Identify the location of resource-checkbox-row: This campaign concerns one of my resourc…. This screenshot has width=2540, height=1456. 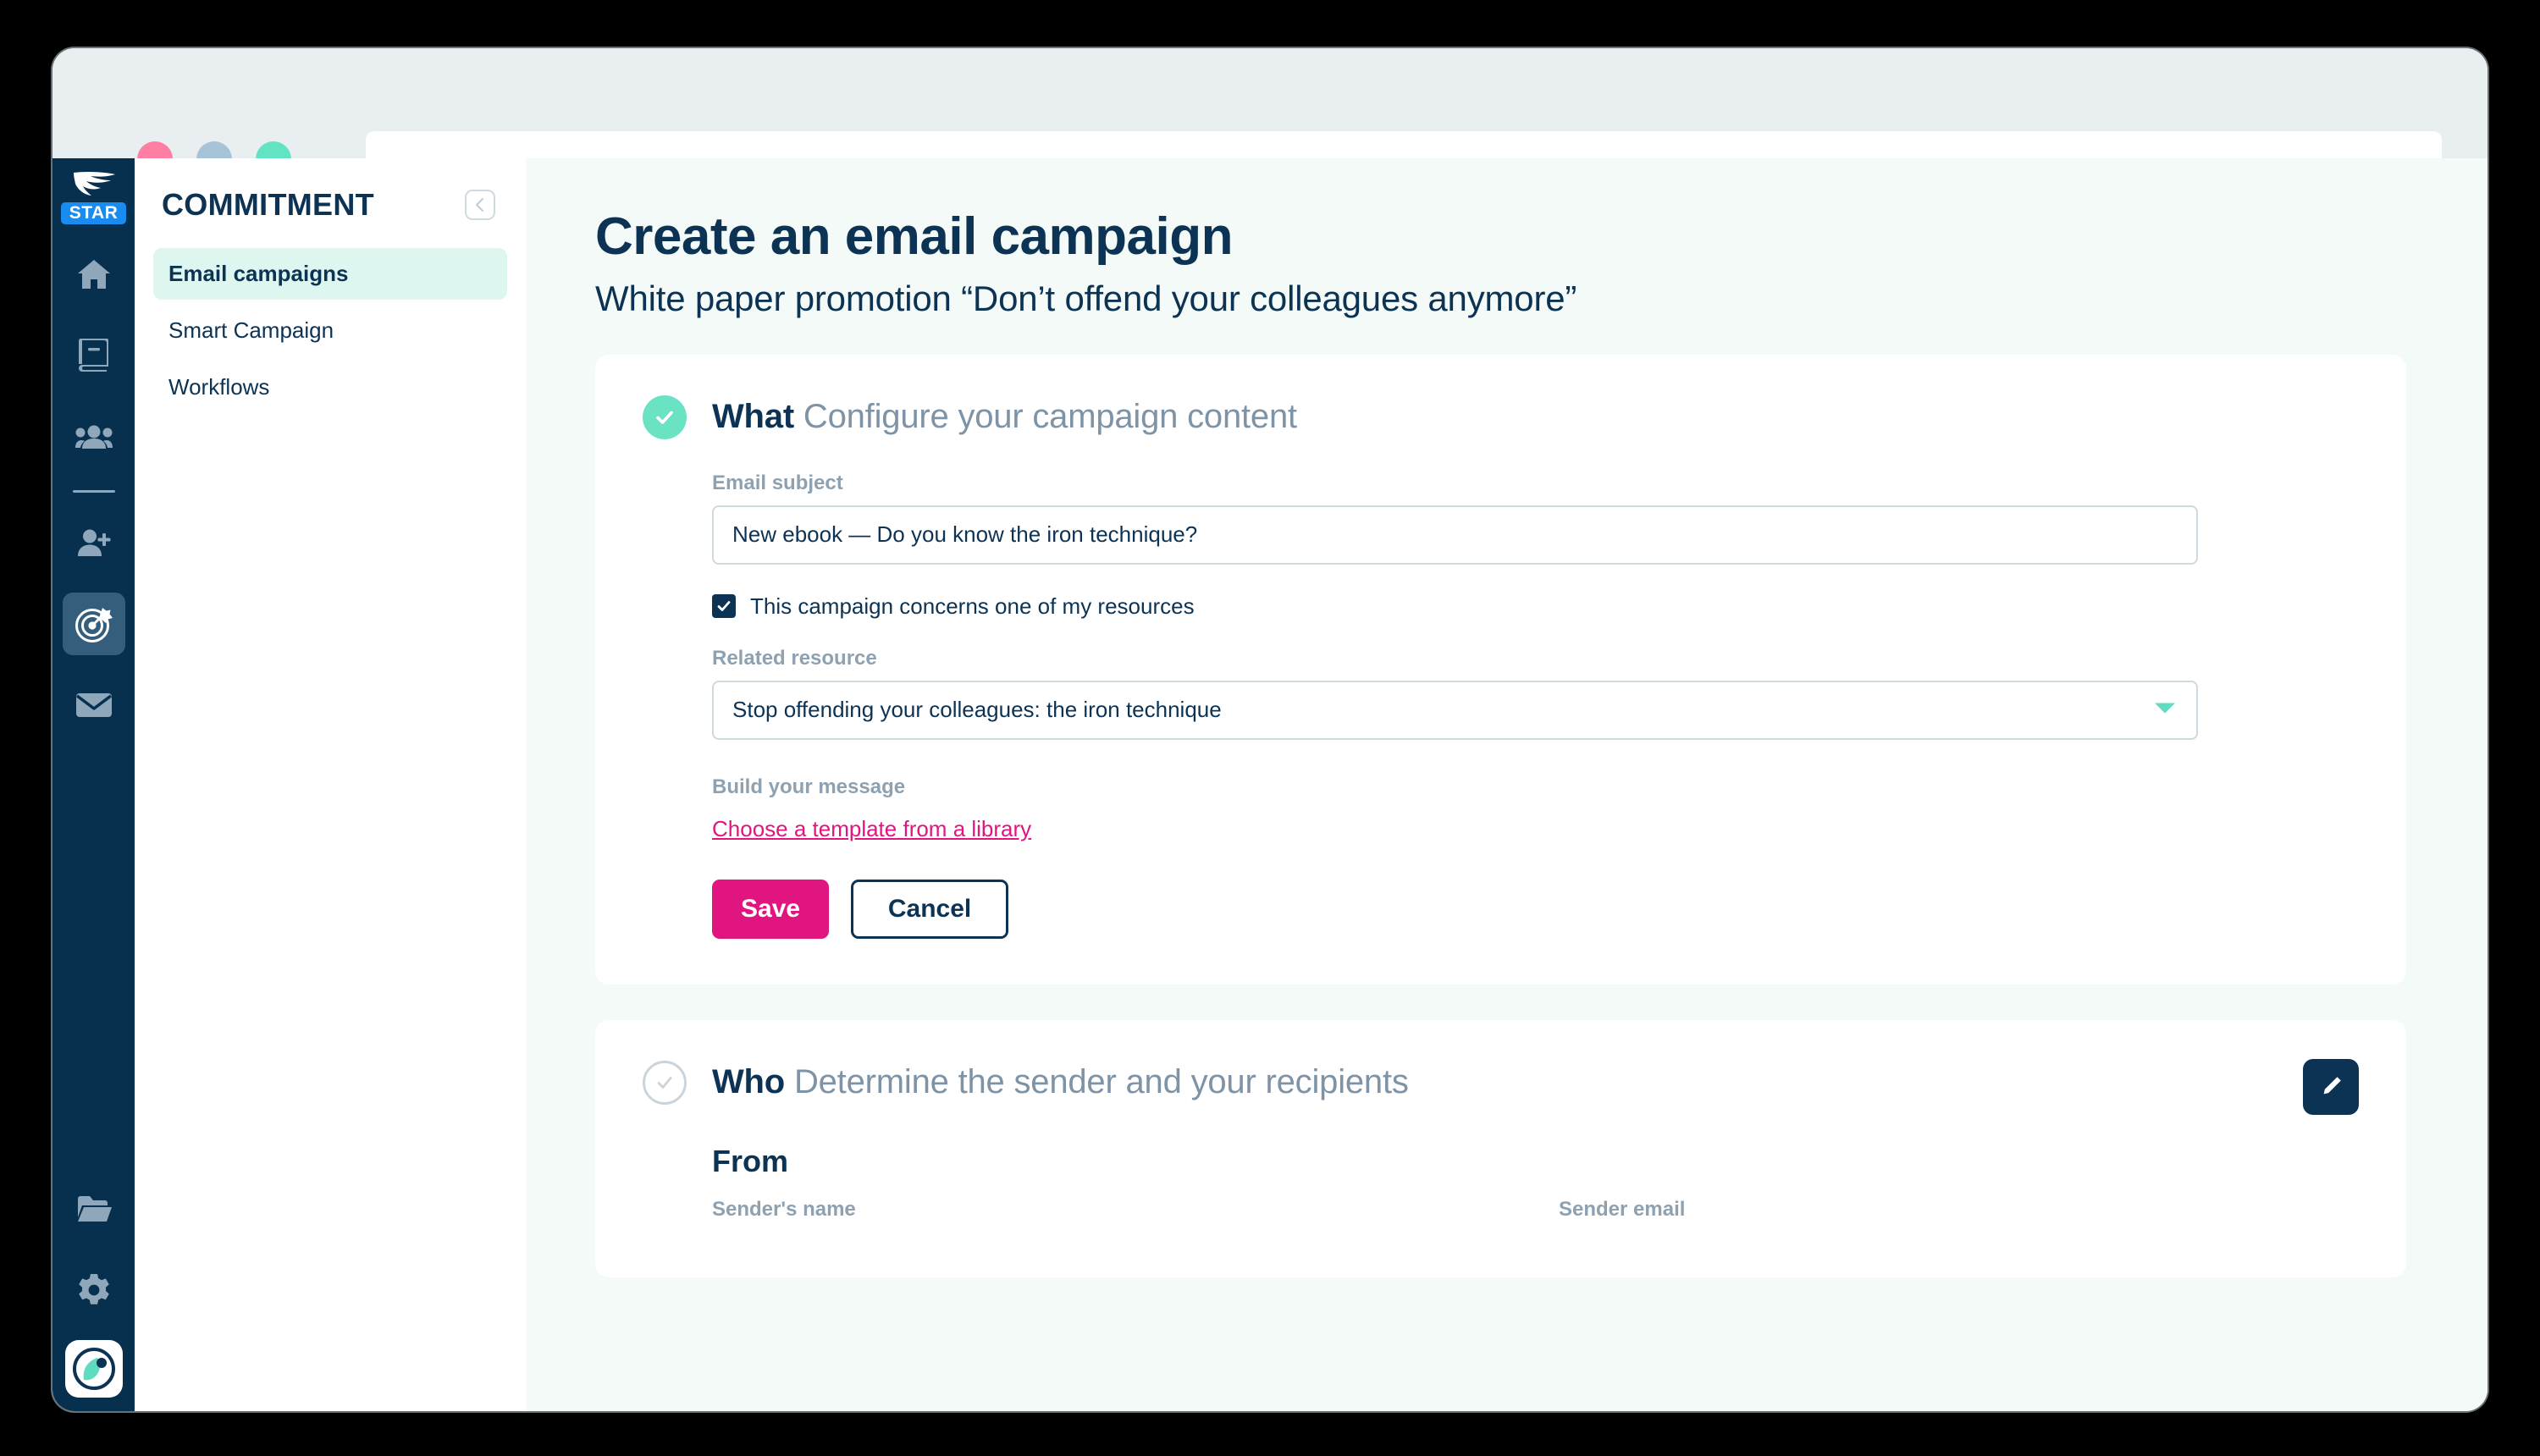
(1535, 606).